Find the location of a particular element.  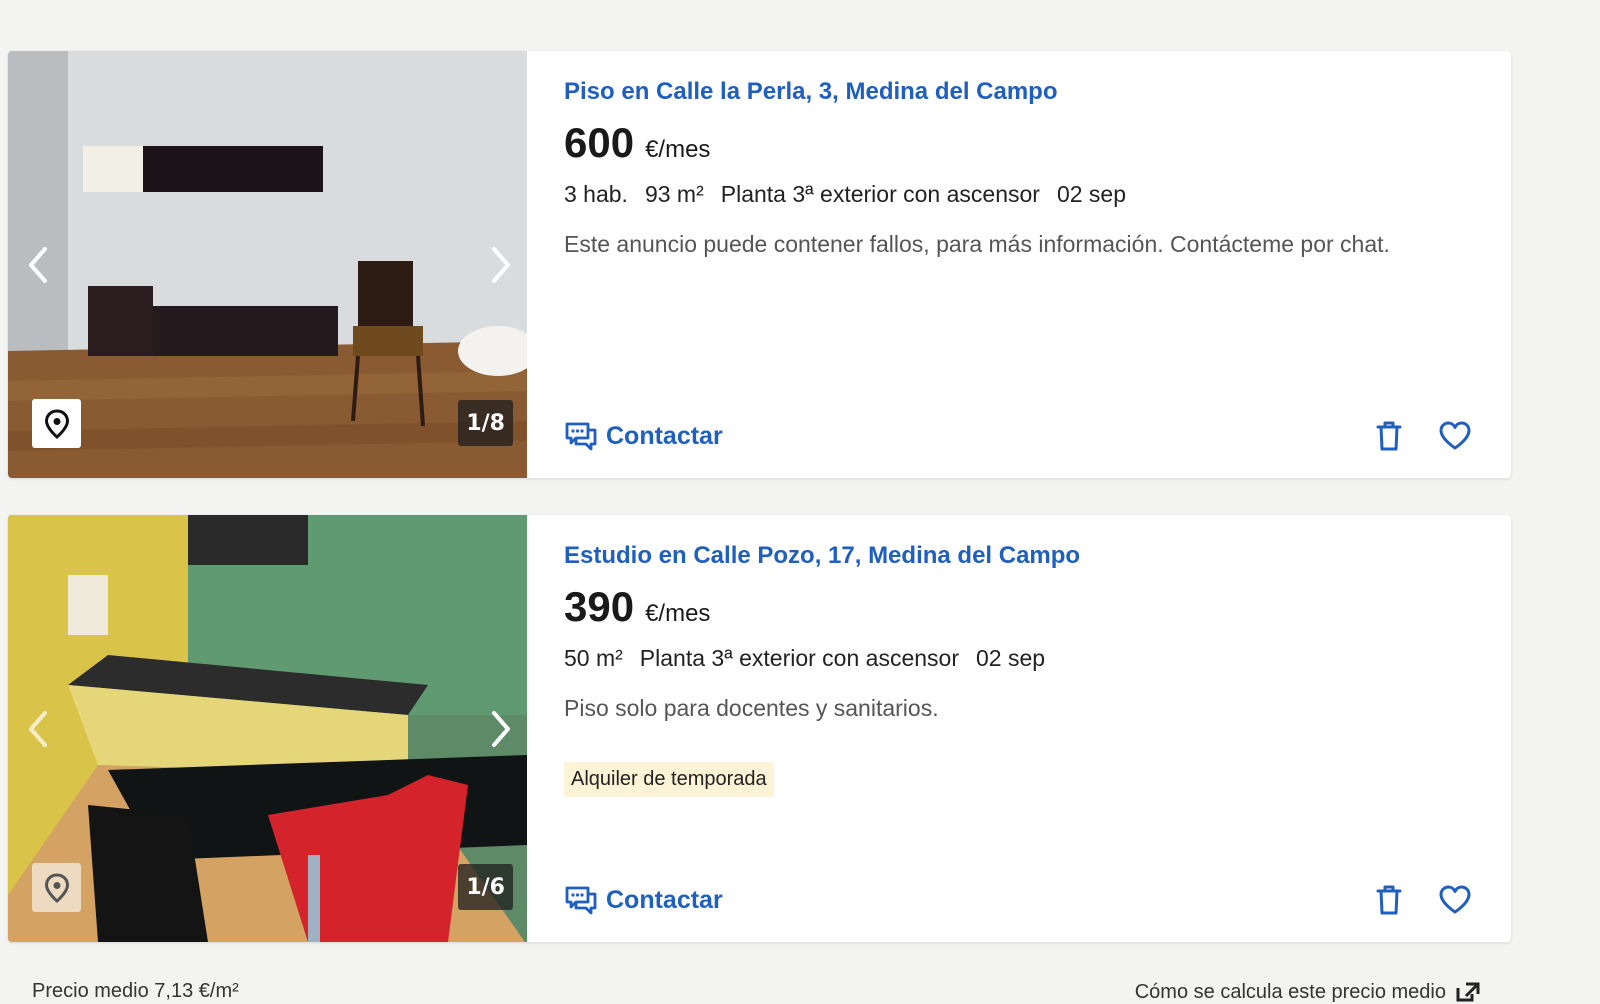

average-price-info-link: Cómo se calcula este precio medio is located at coordinates (1307, 992).